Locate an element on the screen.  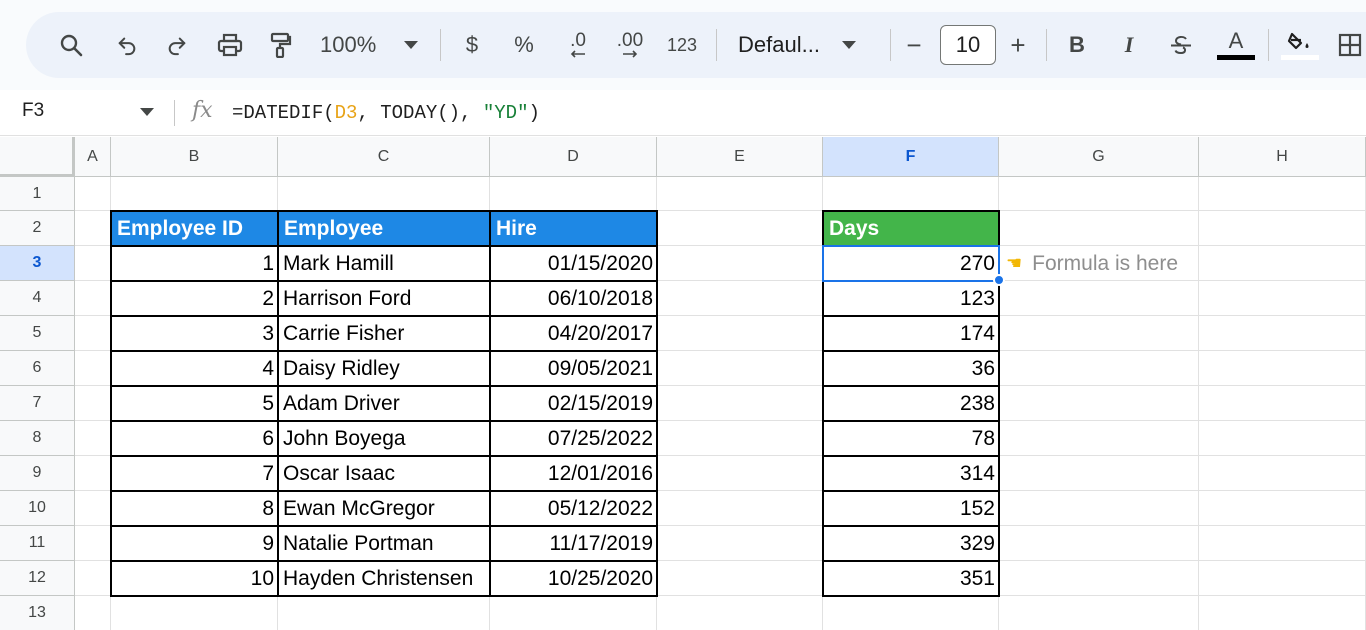
annotation-text: Formula is here is located at coordinates (1105, 263).